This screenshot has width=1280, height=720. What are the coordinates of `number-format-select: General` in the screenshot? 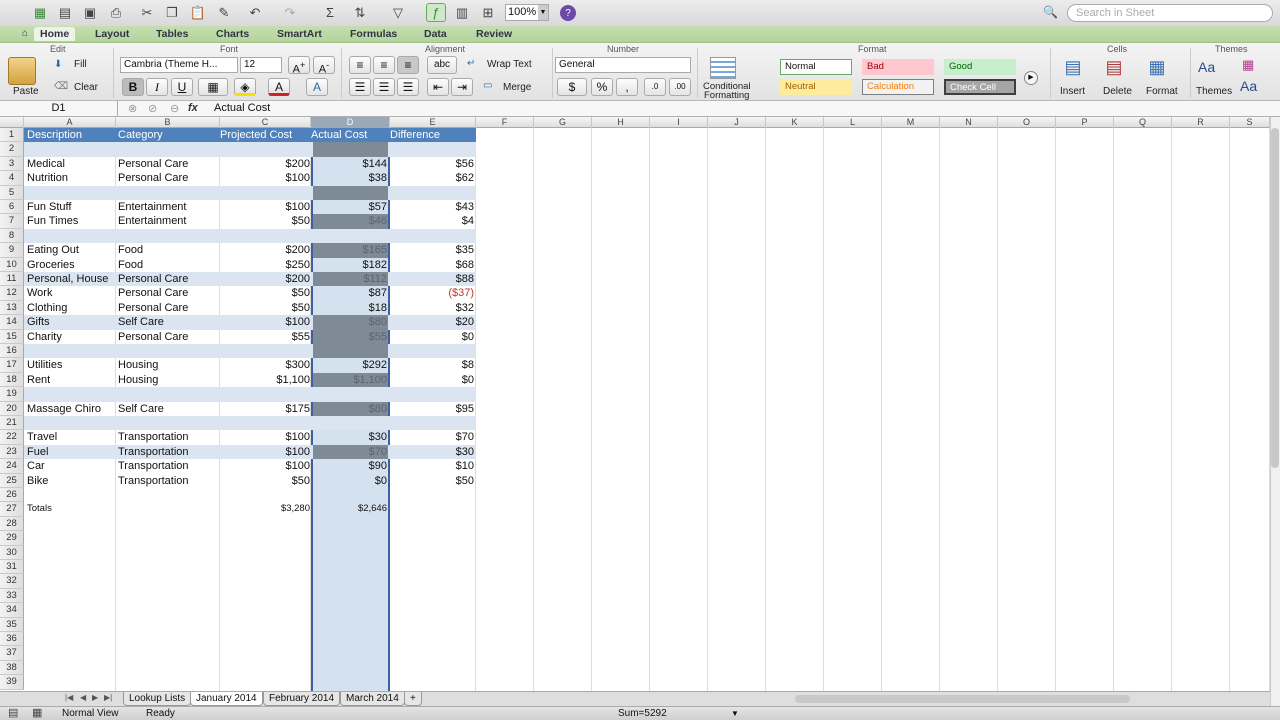 It's located at (623, 65).